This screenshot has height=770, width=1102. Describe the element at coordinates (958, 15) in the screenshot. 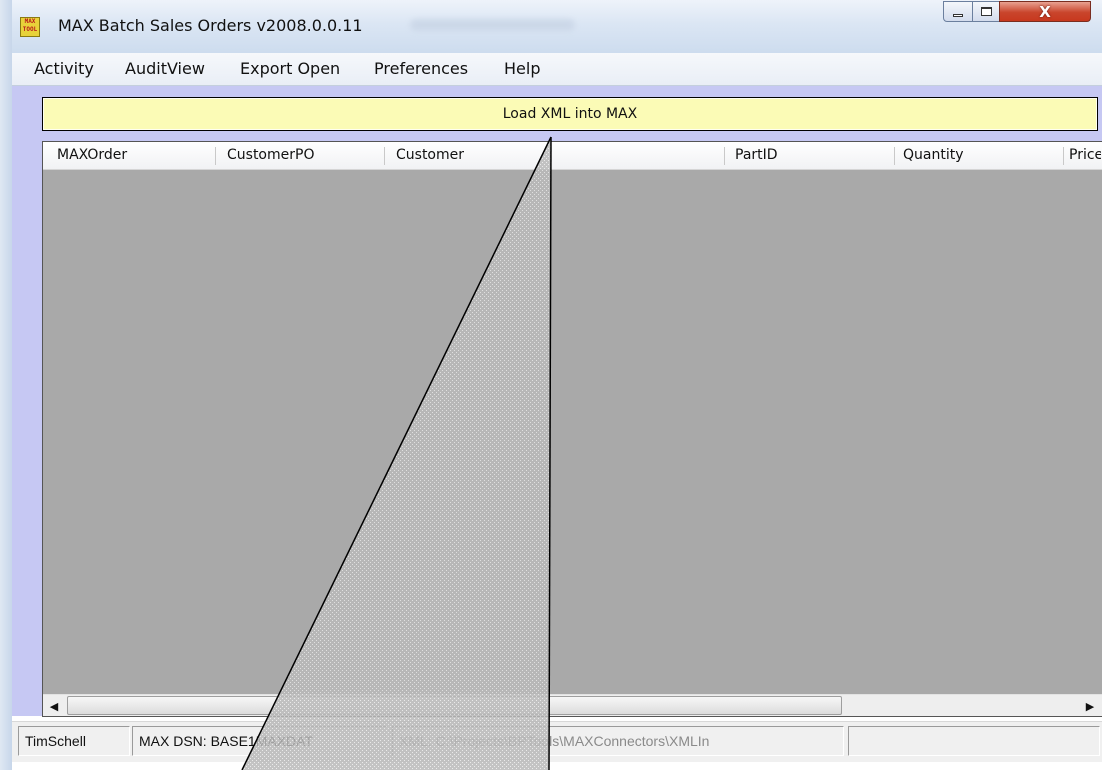

I see `minimize-icon` at that location.